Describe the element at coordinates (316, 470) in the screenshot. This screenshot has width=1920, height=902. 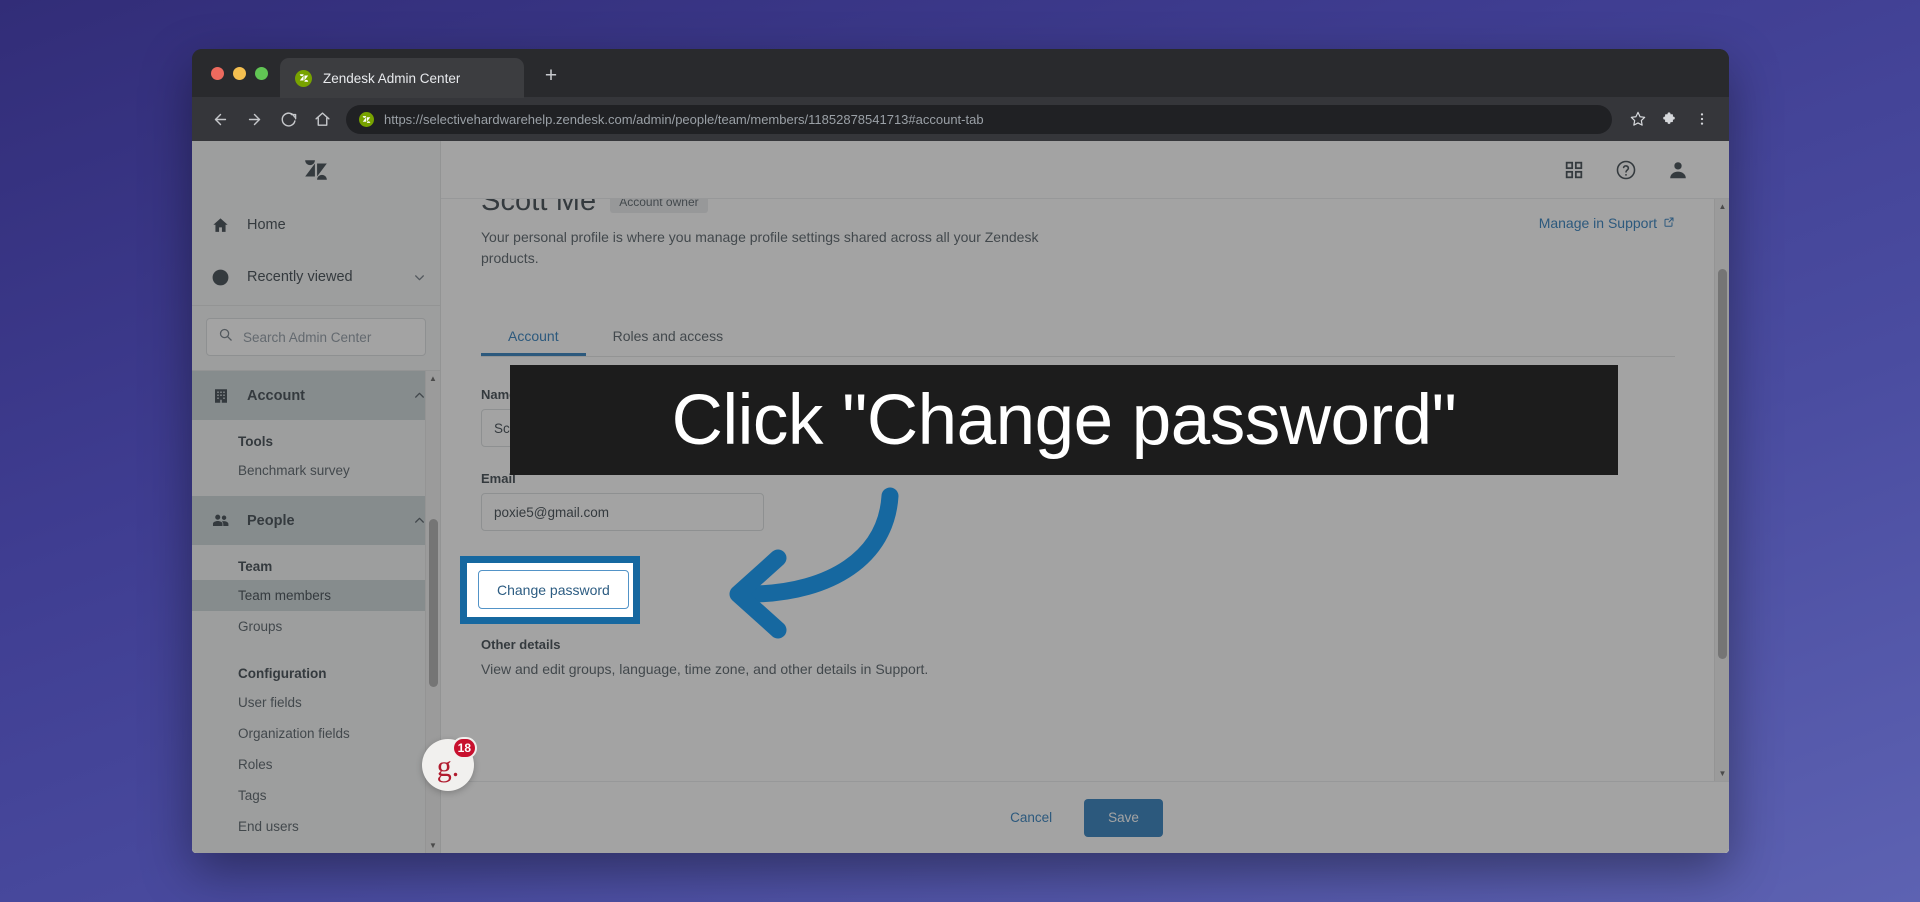
I see `sidebar-item-benchmark-survey: Benchmark survey` at that location.